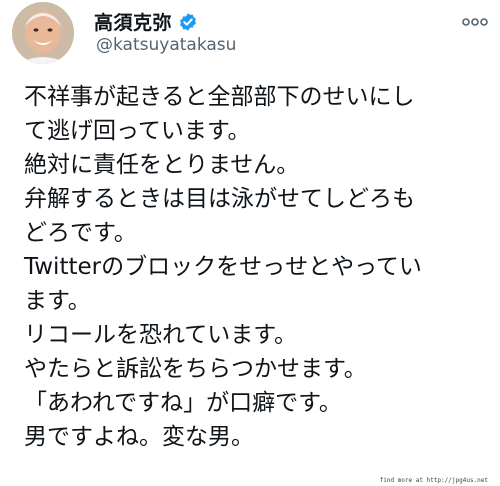 This screenshot has height=486, width=500. Describe the element at coordinates (219, 97) in the screenshot. I see `tweet-line: 不祥事が起きると全部部下のせいにし` at that location.